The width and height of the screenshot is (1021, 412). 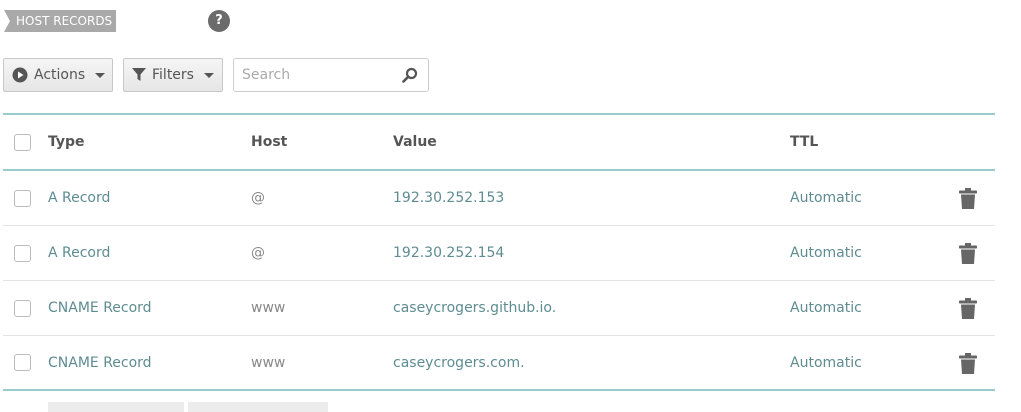 I want to click on column-header-type: Type, so click(x=66, y=142).